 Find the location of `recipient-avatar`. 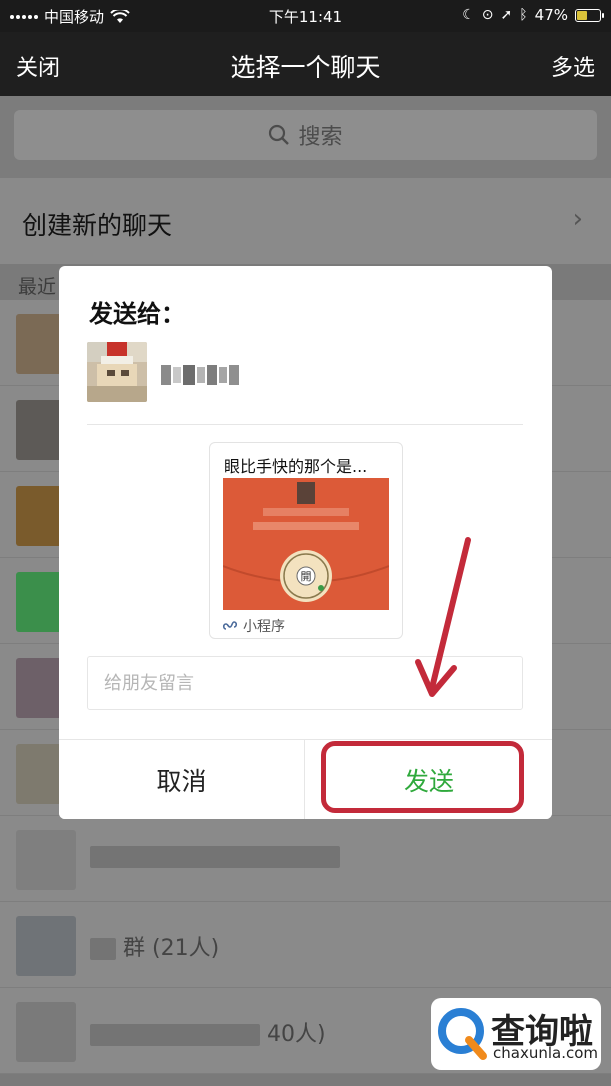

recipient-avatar is located at coordinates (117, 372).